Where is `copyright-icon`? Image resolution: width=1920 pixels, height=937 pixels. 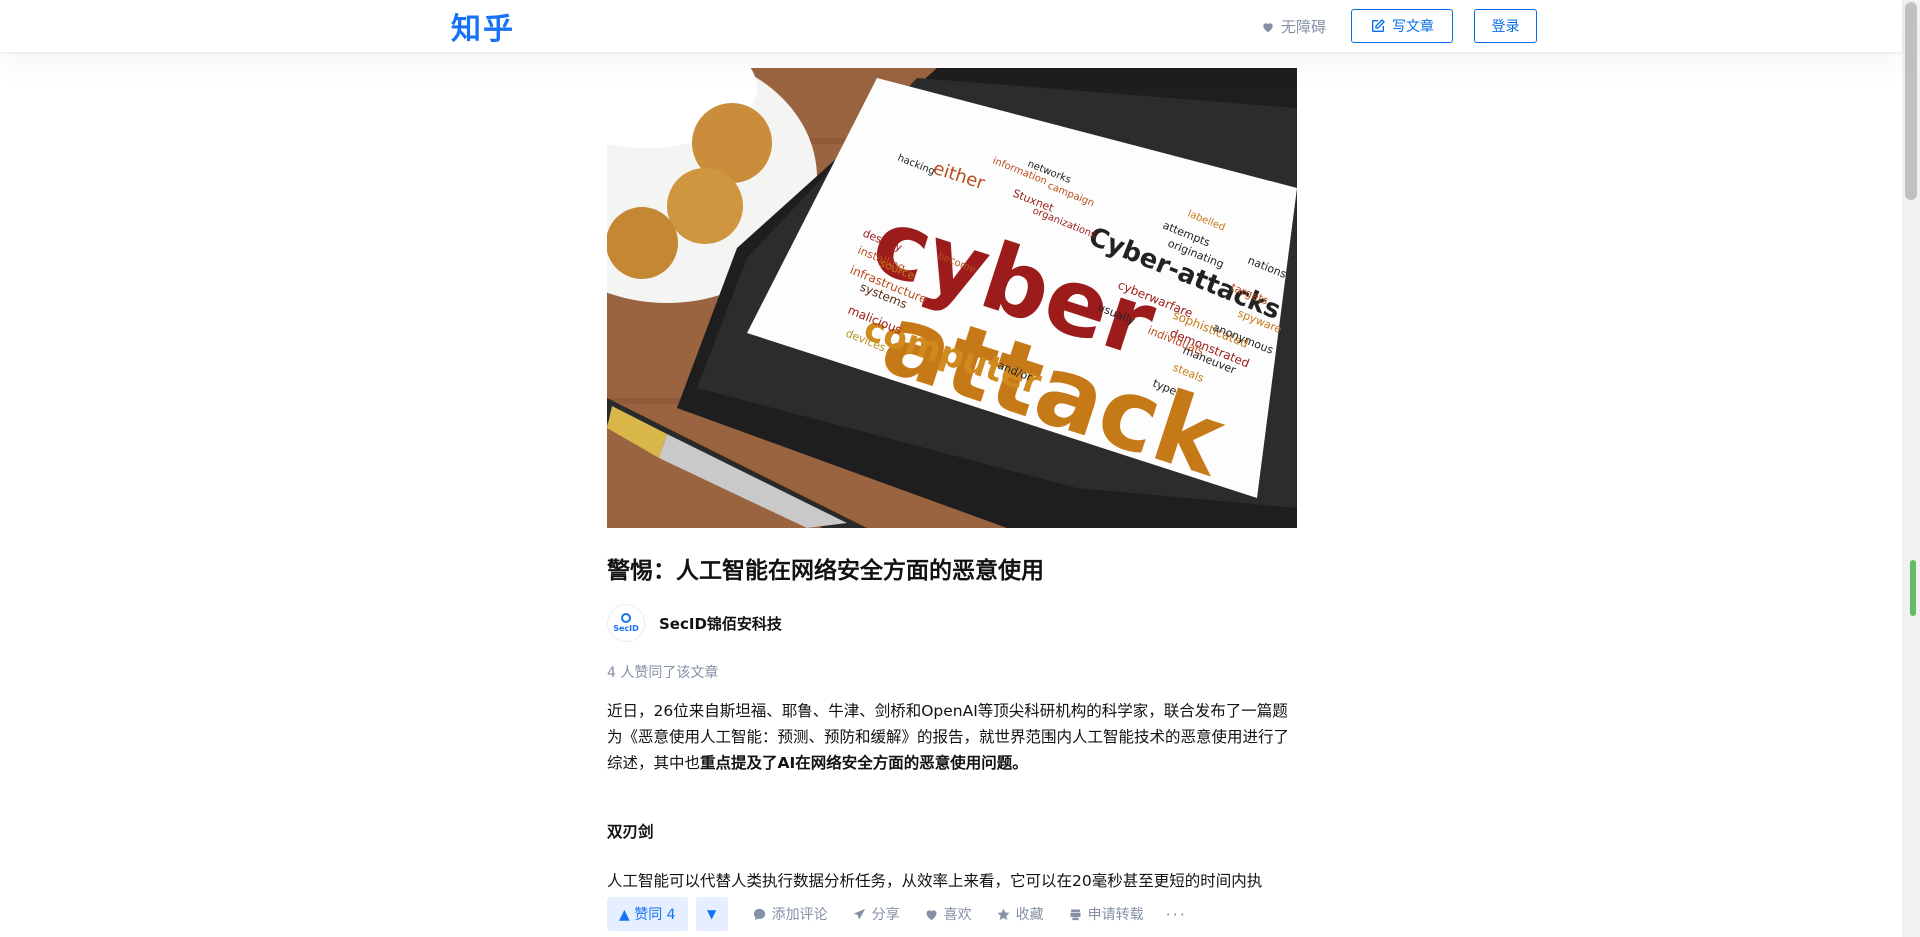
copyright-icon is located at coordinates (1075, 914).